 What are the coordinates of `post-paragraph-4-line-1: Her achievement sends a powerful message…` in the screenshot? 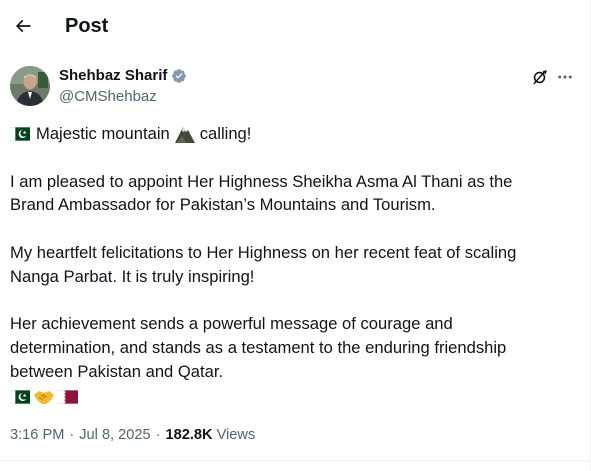 It's located at (231, 324).